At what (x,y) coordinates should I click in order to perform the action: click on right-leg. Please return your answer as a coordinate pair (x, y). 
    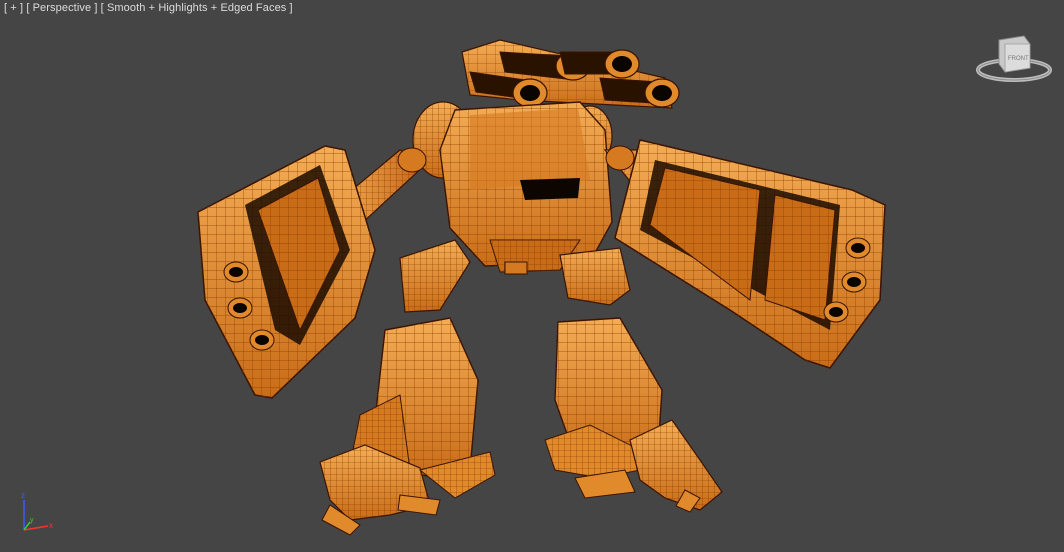
    Looking at the image, I should click on (633, 415).